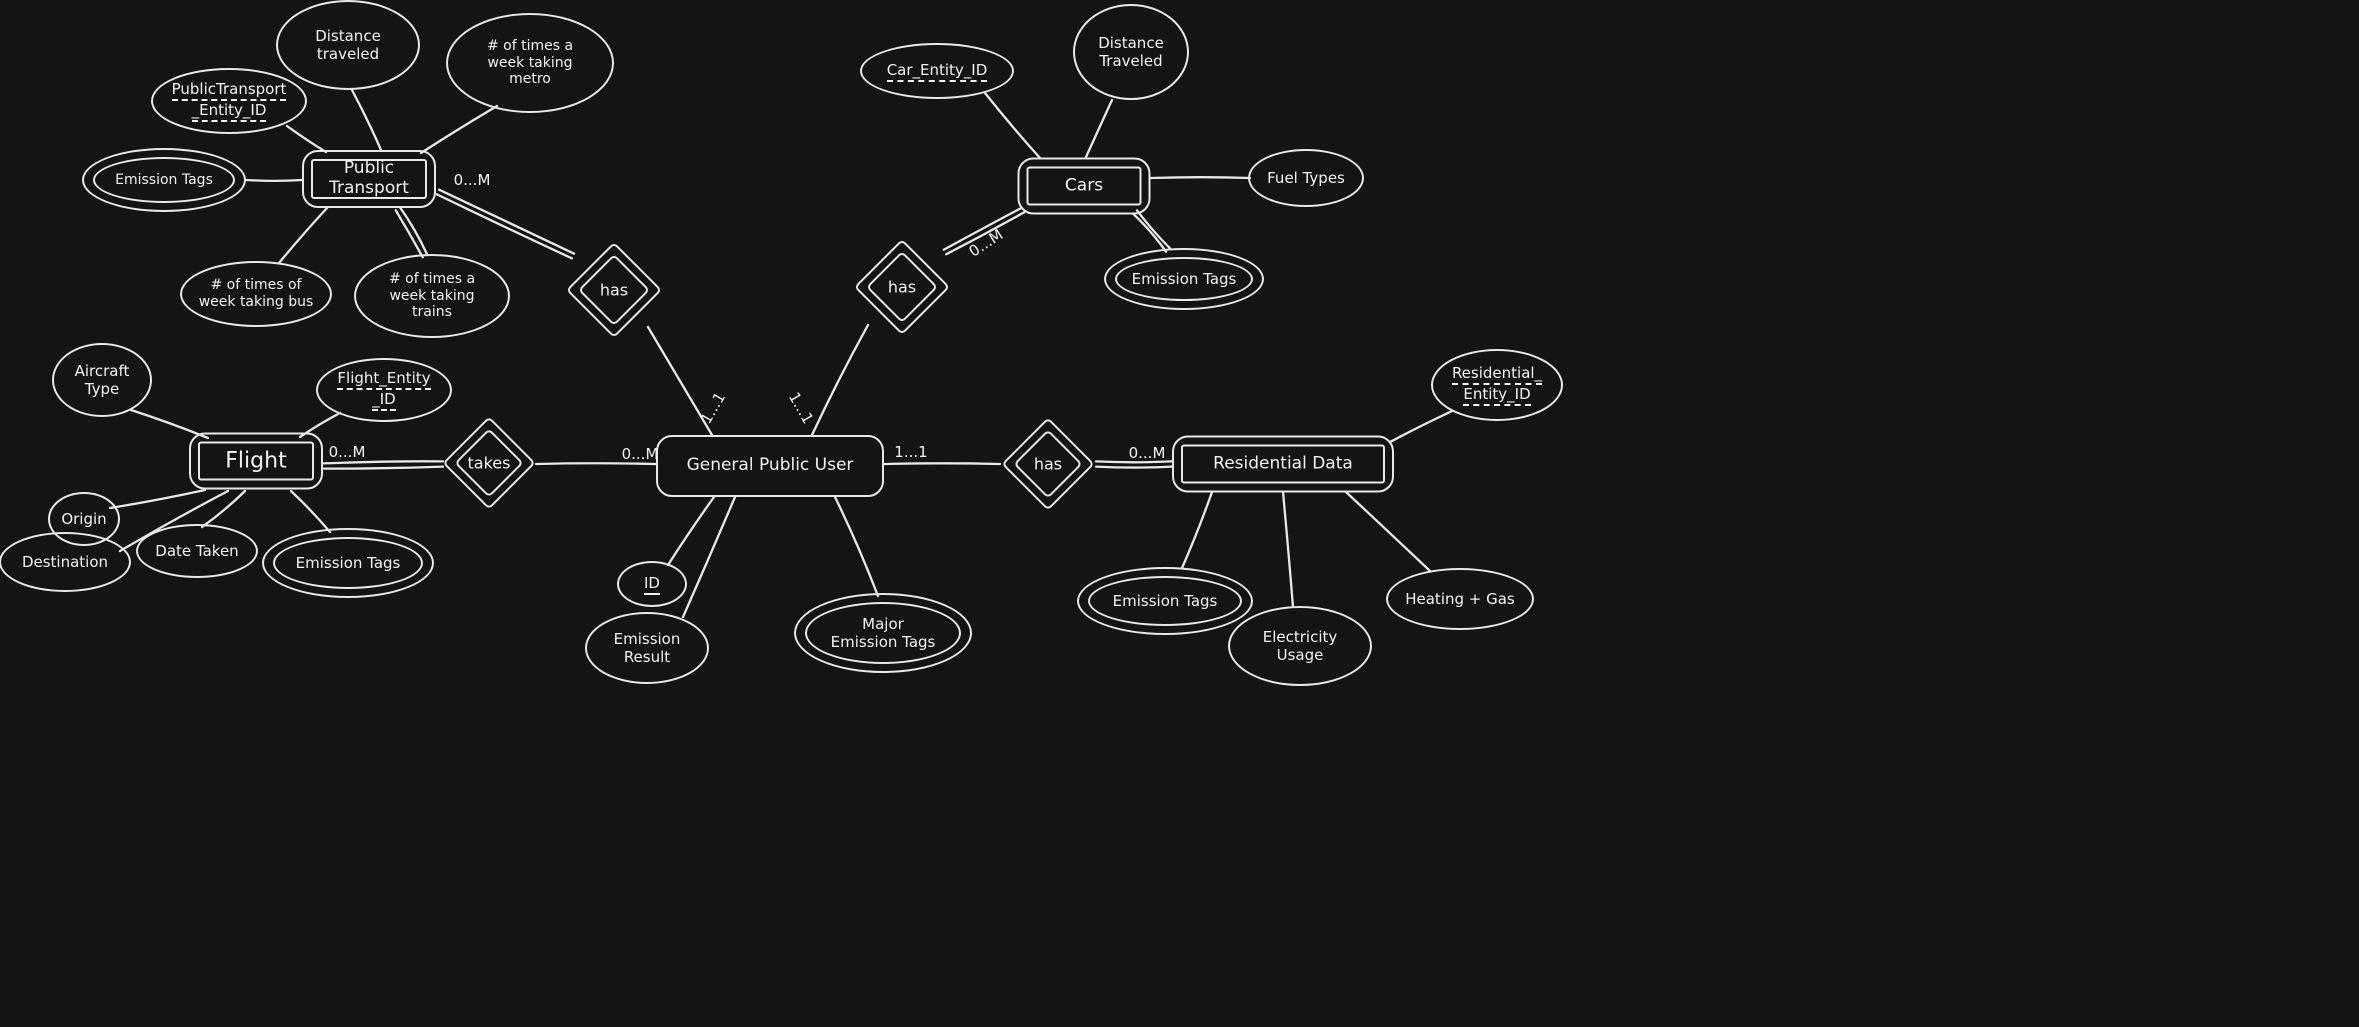  Describe the element at coordinates (640, 454) in the screenshot. I see `cardinality-takes_user: 0...M` at that location.